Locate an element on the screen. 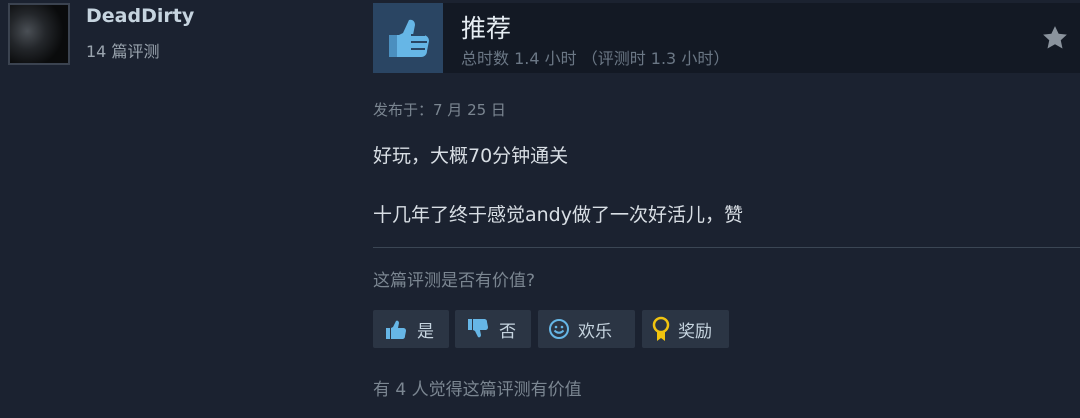 This screenshot has width=1080, height=418. playtime-hours: 总时数 1.4 小时 （评测时 1.3 小时） is located at coordinates (595, 58).